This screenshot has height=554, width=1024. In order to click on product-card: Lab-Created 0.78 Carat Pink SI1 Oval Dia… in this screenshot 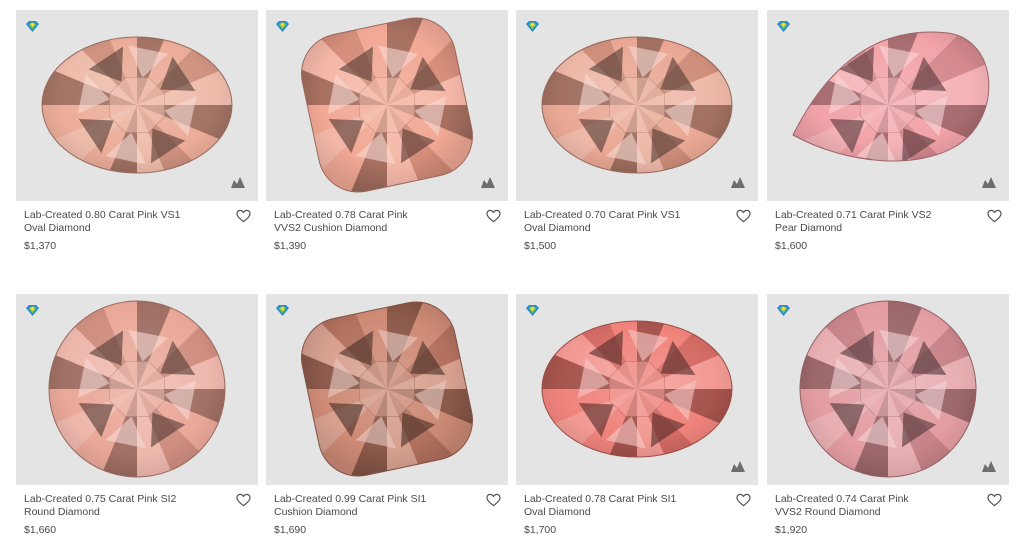, I will do `click(637, 419)`.